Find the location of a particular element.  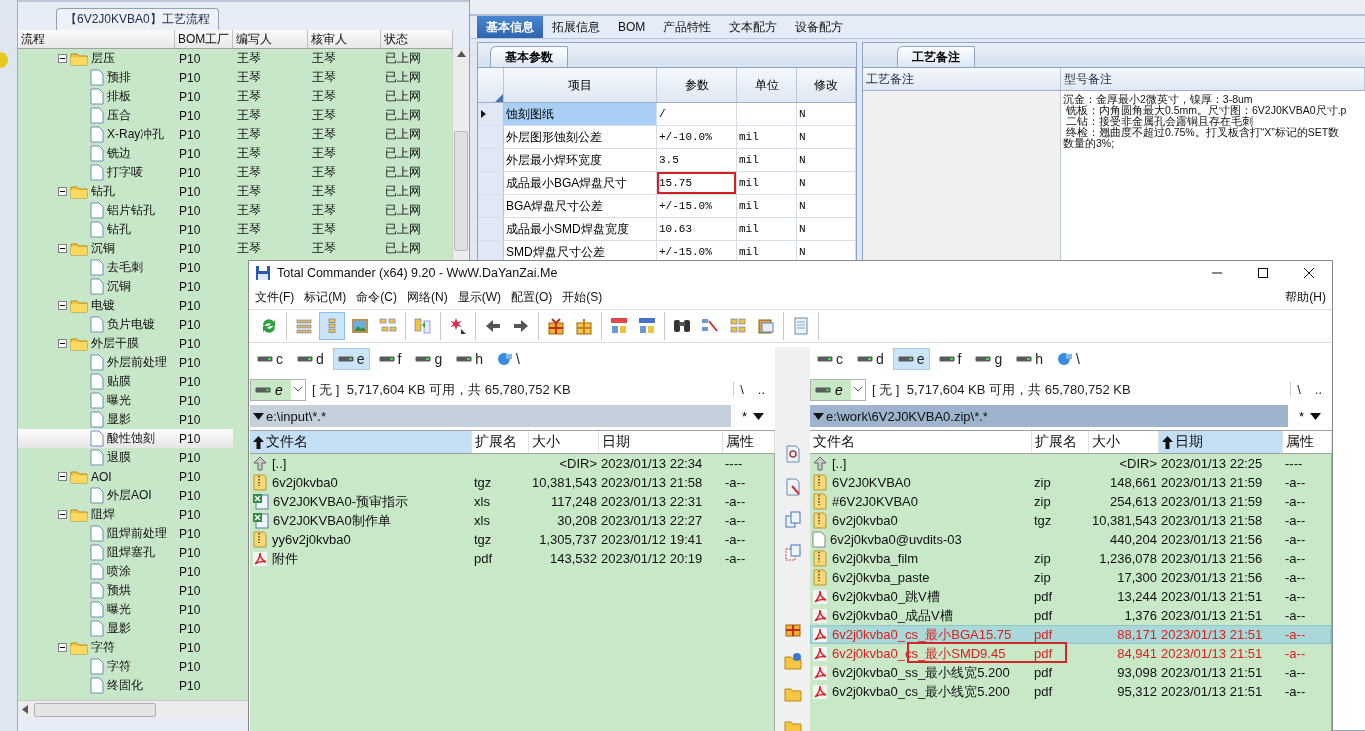

column-header: 核审人 is located at coordinates (344, 39).